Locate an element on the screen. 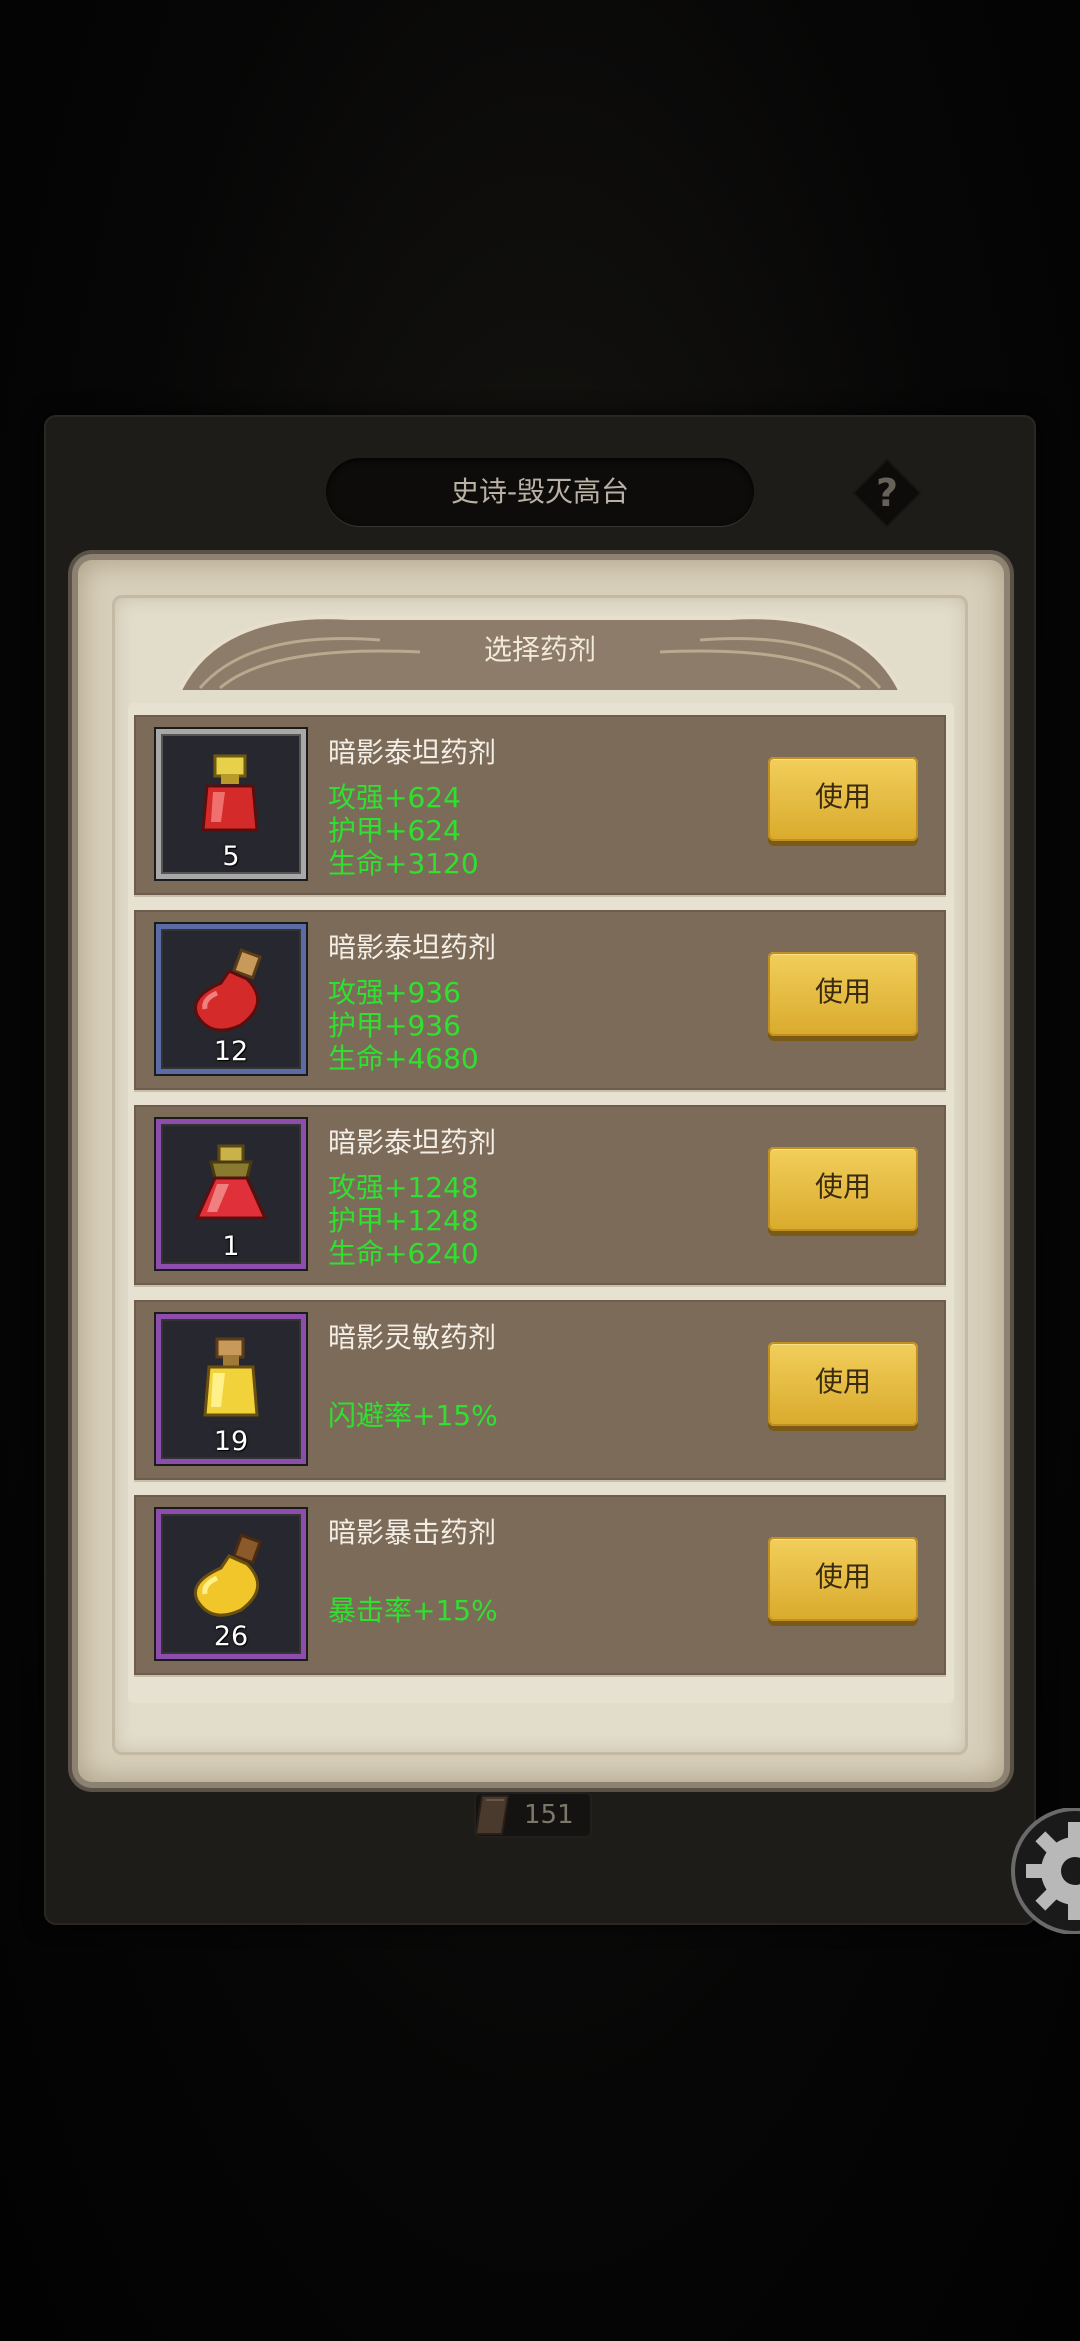 The image size is (1080, 2341). help-label: ? is located at coordinates (887, 493).